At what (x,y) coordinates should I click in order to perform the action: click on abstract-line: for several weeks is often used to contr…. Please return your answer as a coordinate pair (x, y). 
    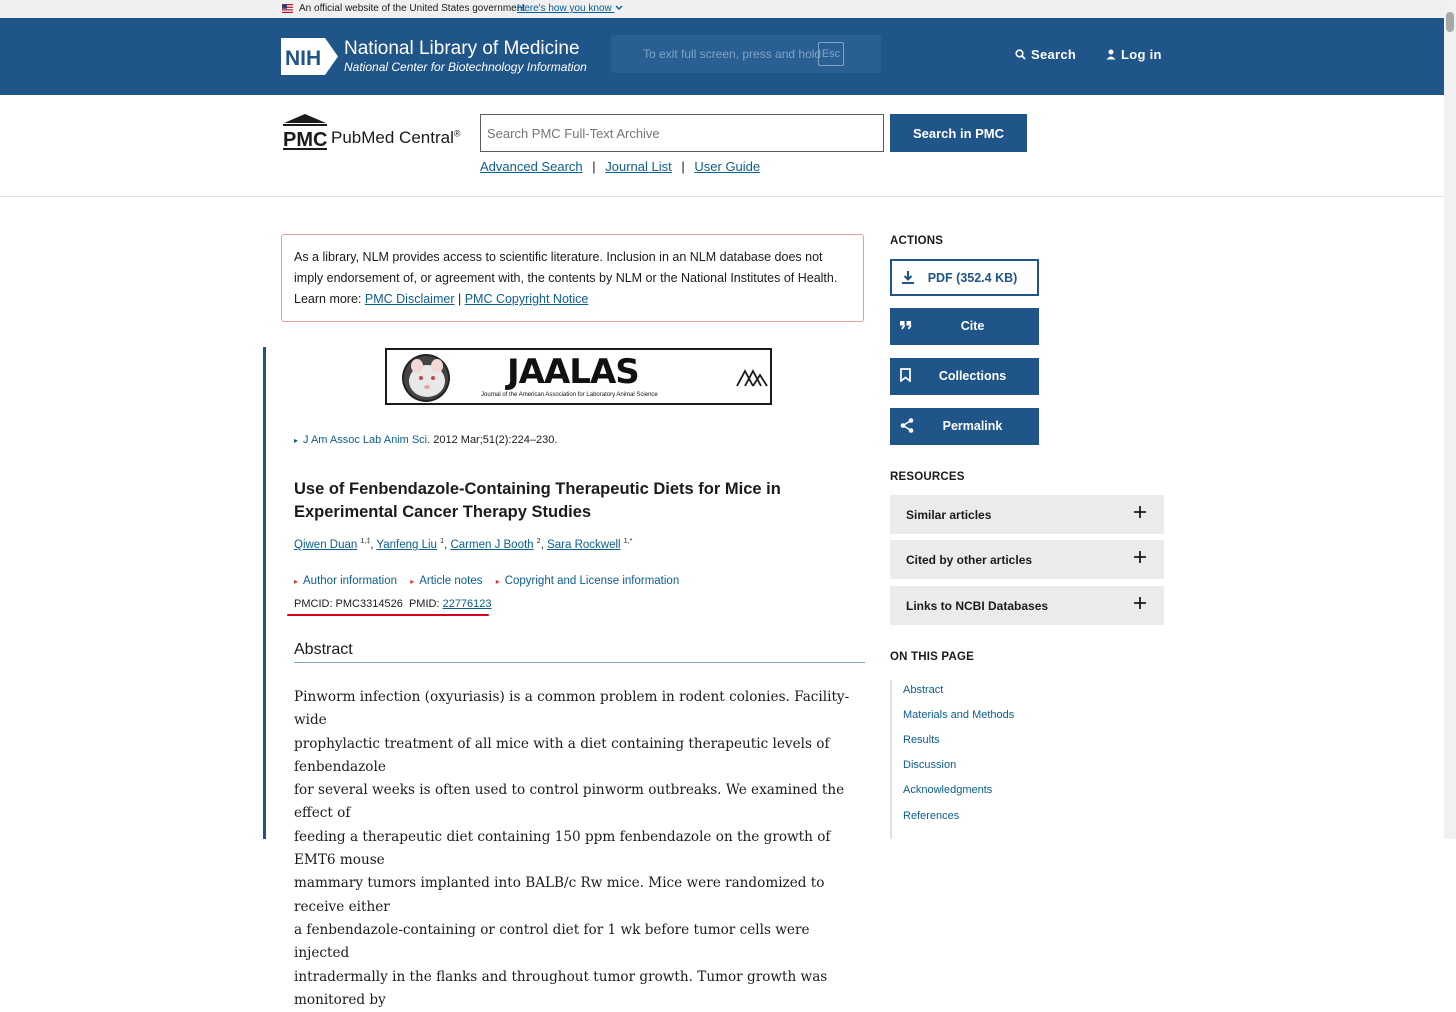
    Looking at the image, I should click on (569, 802).